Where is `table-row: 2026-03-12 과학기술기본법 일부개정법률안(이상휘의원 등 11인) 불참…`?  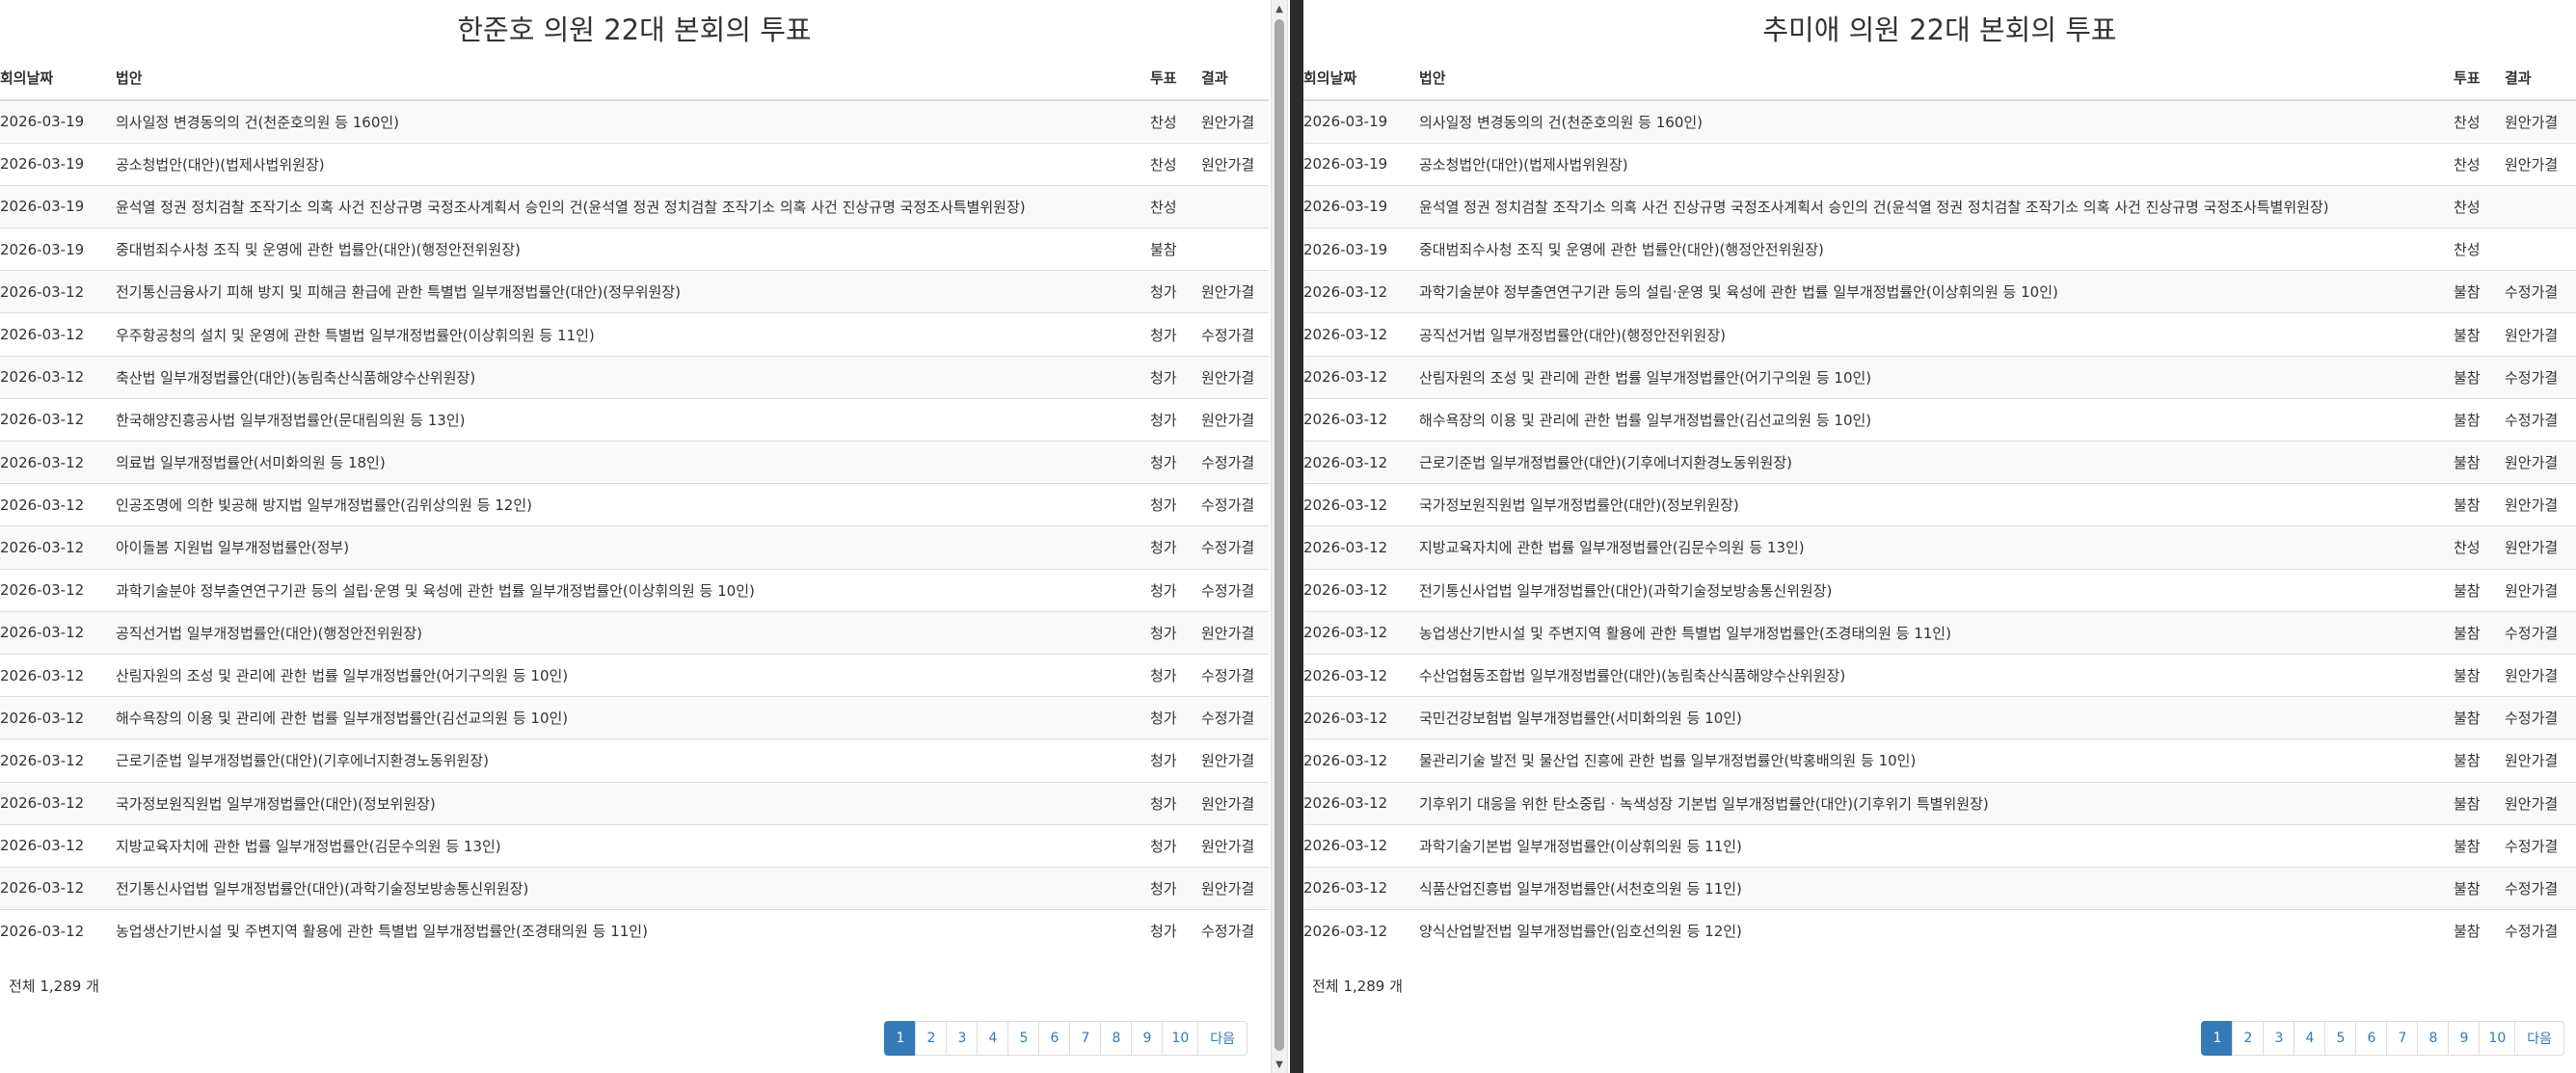
table-row: 2026-03-12 과학기술기본법 일부개정법률안(이상휘의원 등 11인) 불참… is located at coordinates (1940, 845).